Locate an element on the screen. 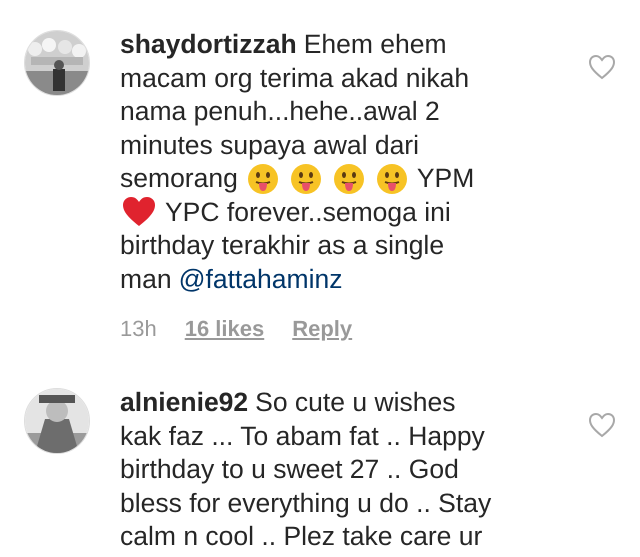 The image size is (640, 557). comment-text: YPC forever..semoga ini is located at coordinates (308, 212).